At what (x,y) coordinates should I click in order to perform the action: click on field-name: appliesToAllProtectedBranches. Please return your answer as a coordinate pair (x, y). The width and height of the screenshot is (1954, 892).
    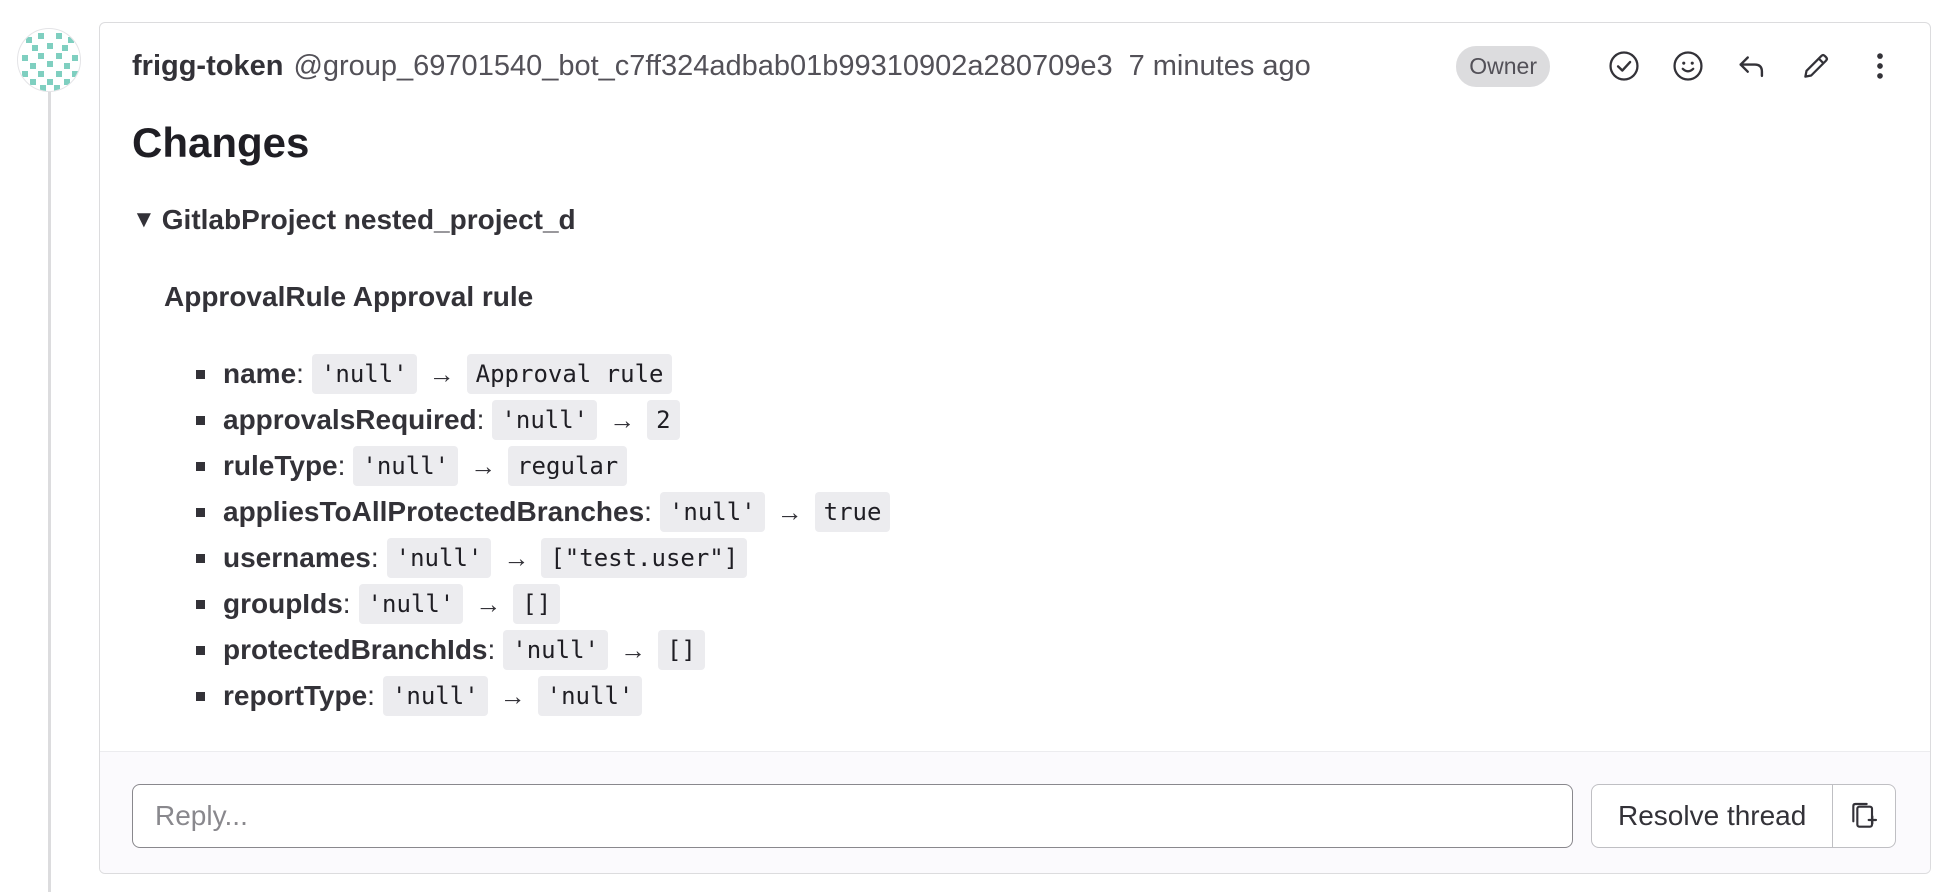
    Looking at the image, I should click on (434, 511).